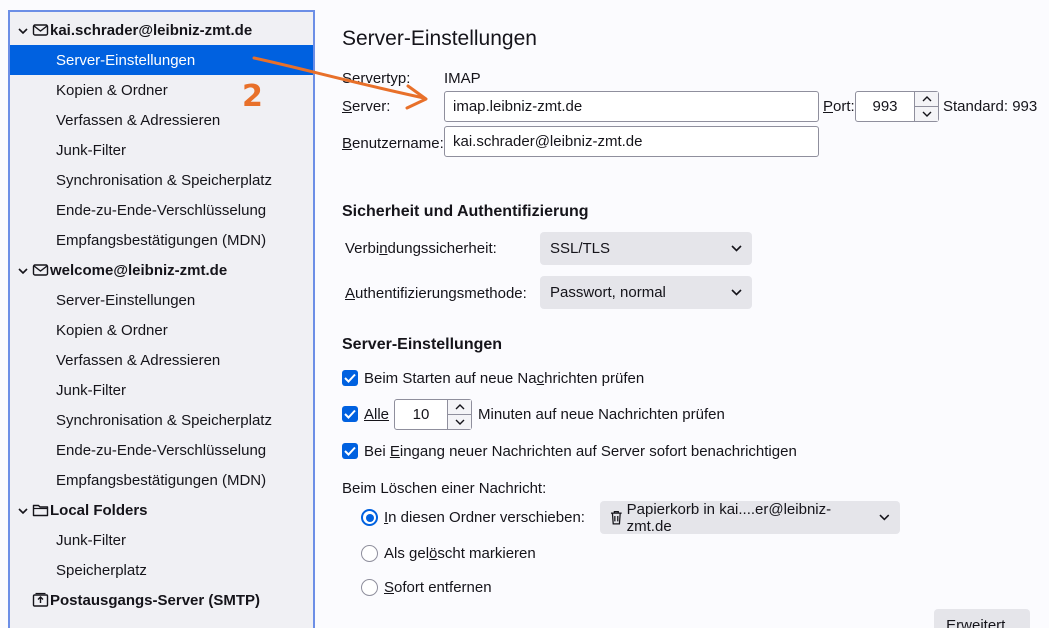 Image resolution: width=1049 pixels, height=628 pixels. I want to click on port-label: Port:, so click(839, 106).